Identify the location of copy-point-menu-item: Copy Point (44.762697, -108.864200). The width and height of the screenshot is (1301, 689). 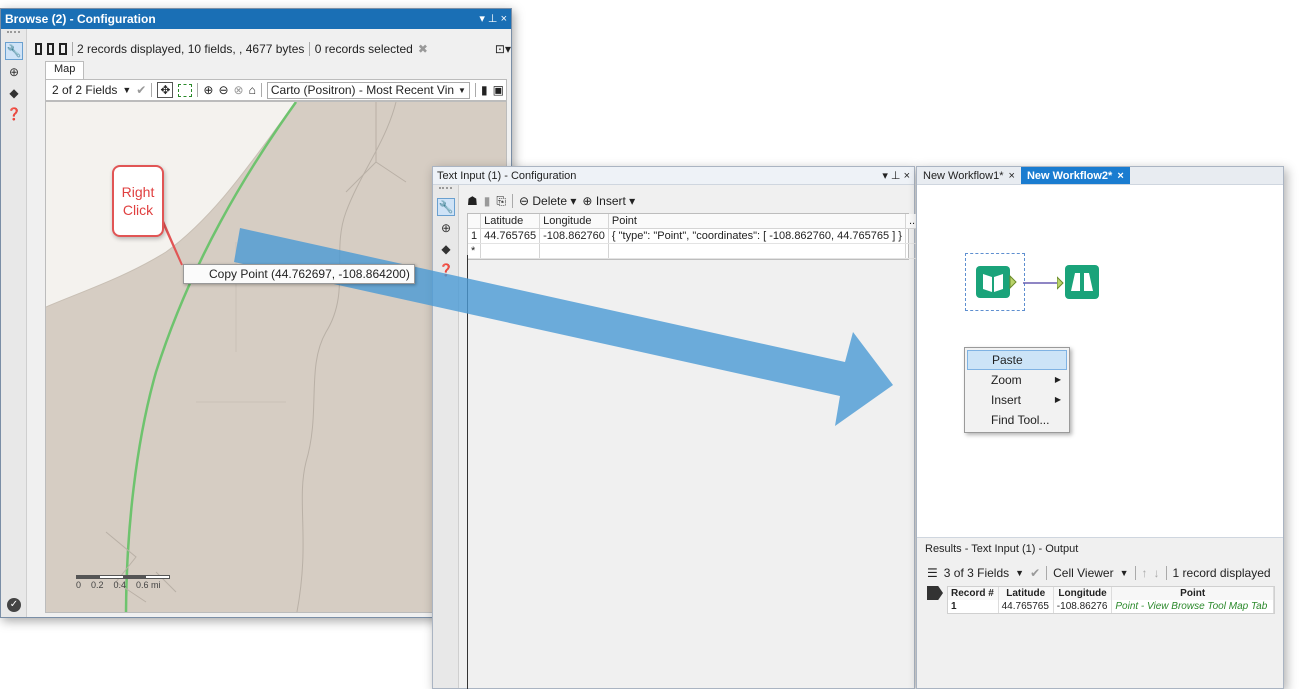
(299, 274).